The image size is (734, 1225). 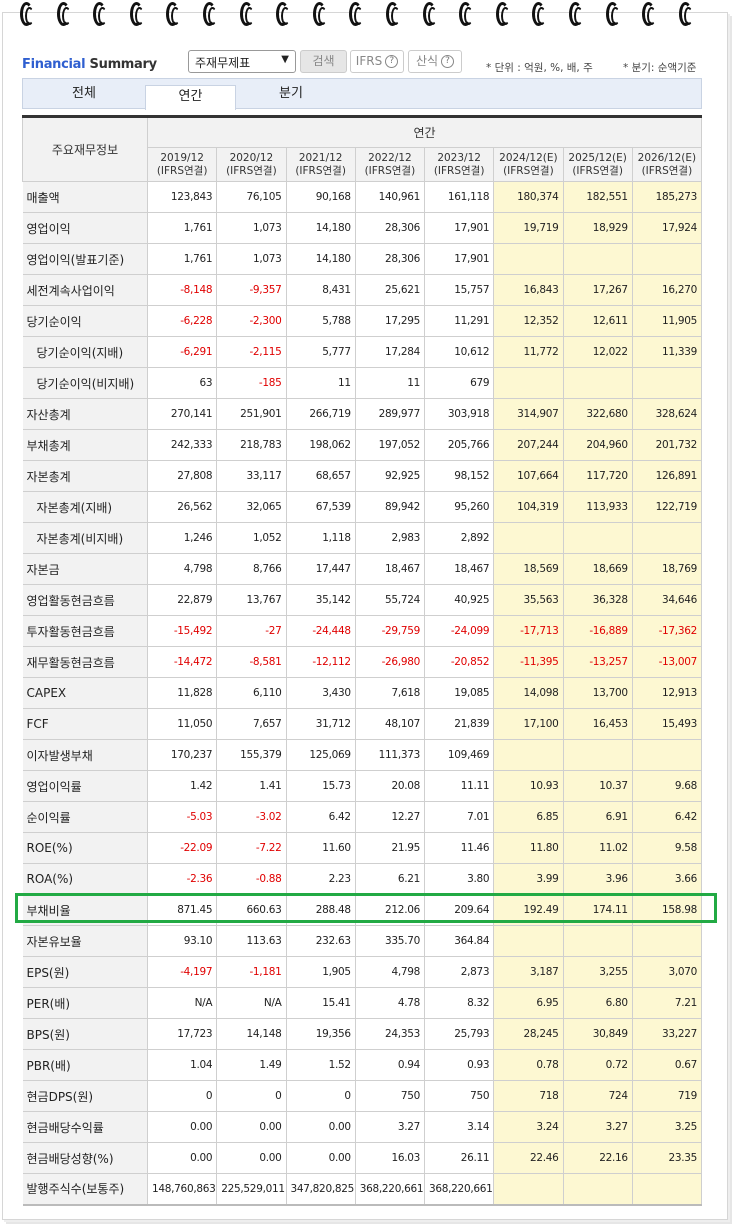 What do you see at coordinates (390, 786) in the screenshot?
I see `value-cell: 20.08` at bounding box center [390, 786].